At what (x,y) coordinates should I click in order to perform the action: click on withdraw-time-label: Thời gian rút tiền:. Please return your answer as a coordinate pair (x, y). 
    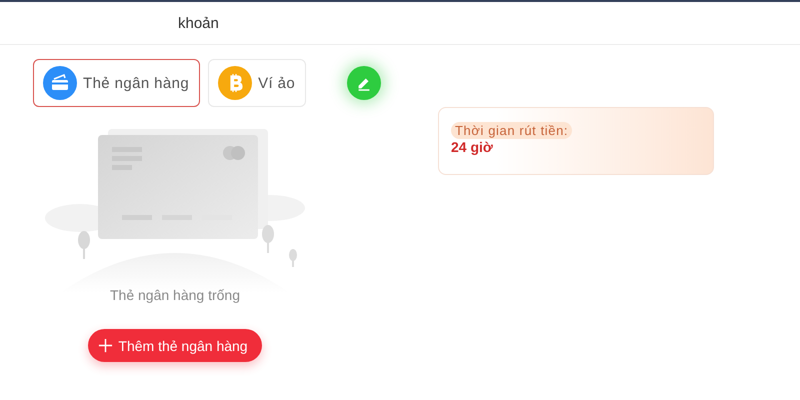
    Looking at the image, I should click on (511, 130).